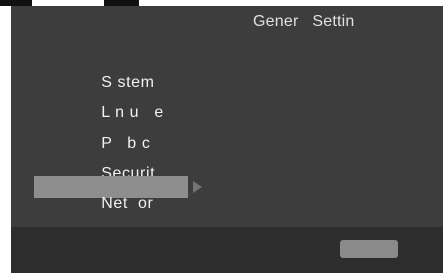 This screenshot has height=273, width=443. Describe the element at coordinates (369, 249) in the screenshot. I see `footer-action-button` at that location.